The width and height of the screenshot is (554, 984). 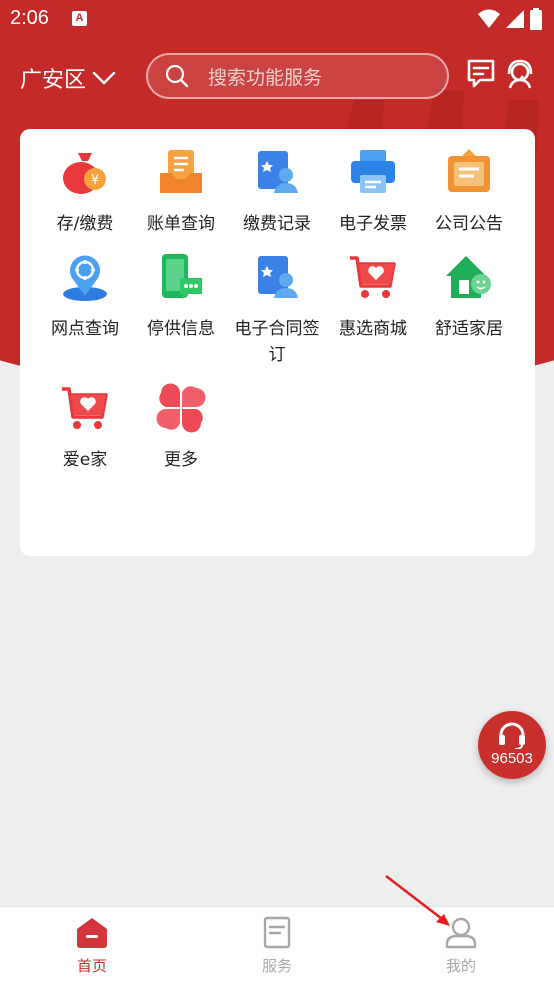 I want to click on region-selector: 广安区, so click(x=68, y=78).